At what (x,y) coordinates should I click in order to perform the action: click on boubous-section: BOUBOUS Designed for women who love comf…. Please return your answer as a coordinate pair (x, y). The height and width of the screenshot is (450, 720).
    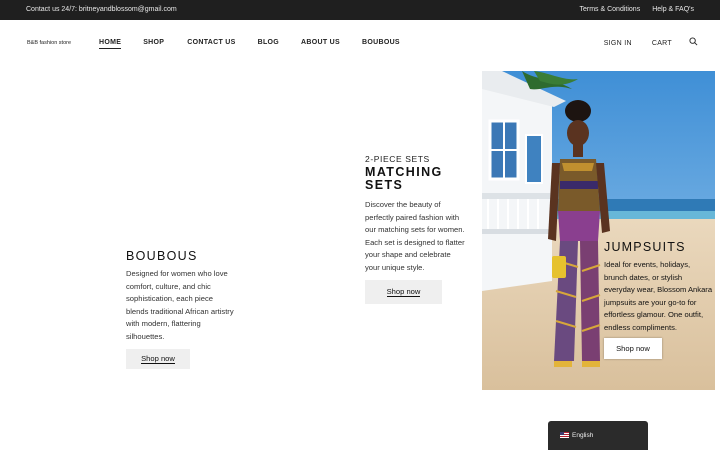
    Looking at the image, I should click on (181, 309).